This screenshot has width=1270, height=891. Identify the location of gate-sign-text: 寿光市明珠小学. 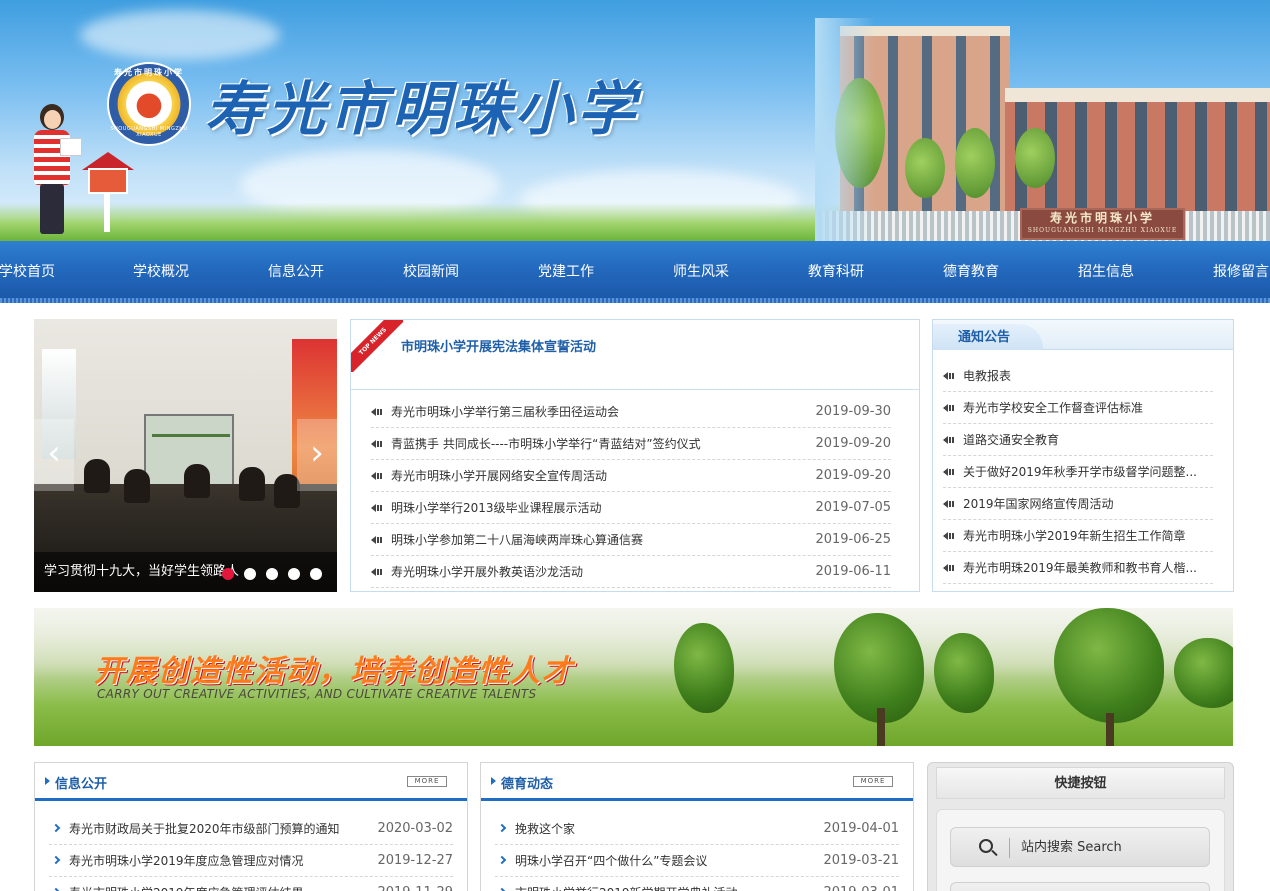
(1102, 218).